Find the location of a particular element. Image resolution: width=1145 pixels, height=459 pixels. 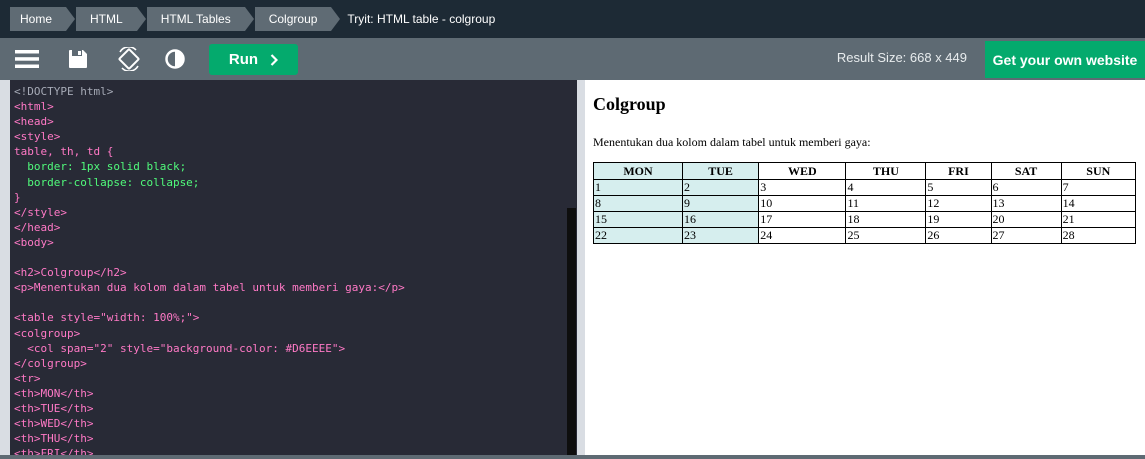

bottom-border is located at coordinates (572, 457).